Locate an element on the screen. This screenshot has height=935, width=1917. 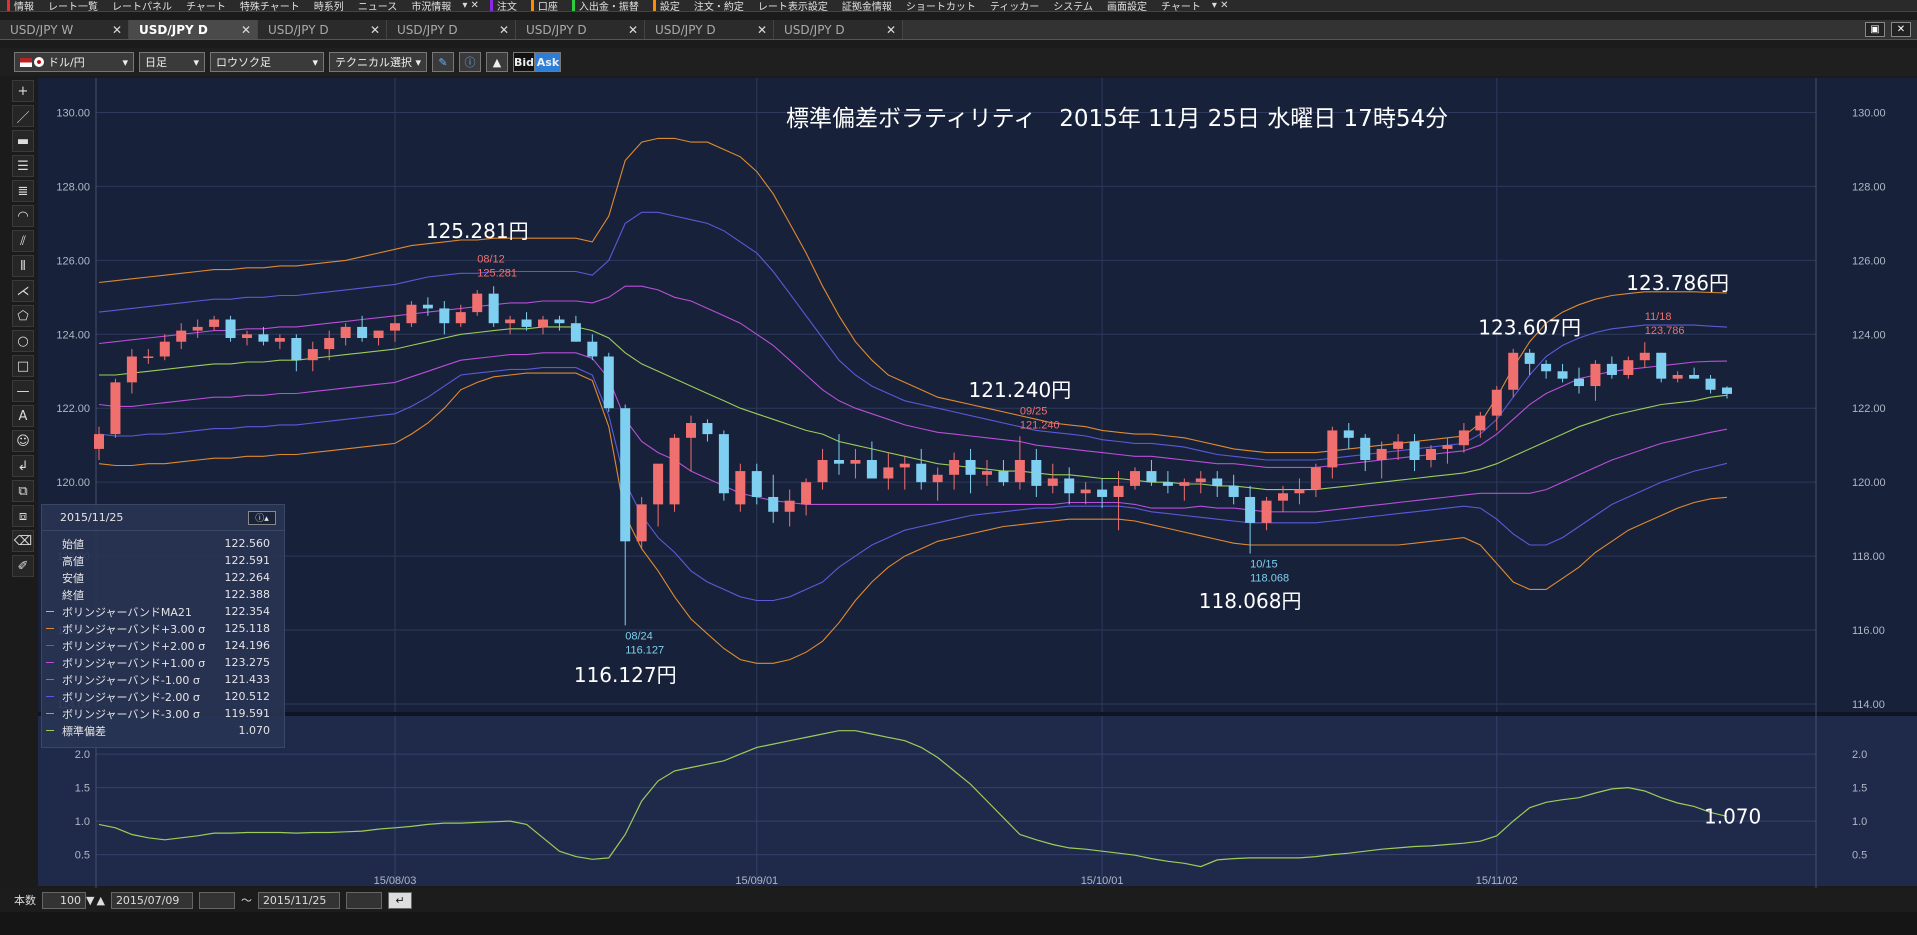
fibonacci-arc-icon: ◠ is located at coordinates (23, 216).